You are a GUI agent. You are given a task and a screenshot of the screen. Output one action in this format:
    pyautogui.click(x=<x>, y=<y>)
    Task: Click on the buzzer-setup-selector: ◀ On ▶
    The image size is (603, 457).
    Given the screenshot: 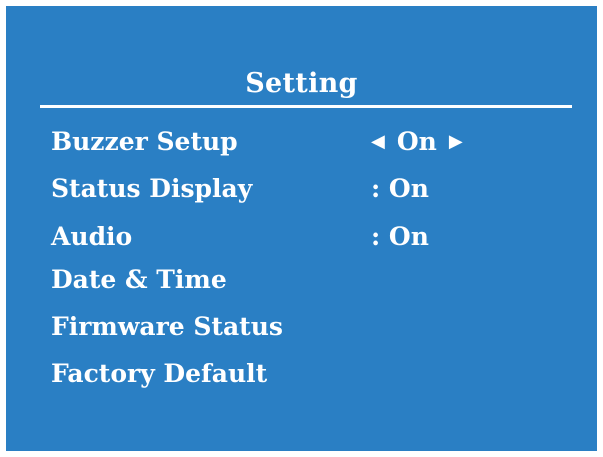 What is the action you would take?
    pyautogui.click(x=417, y=142)
    